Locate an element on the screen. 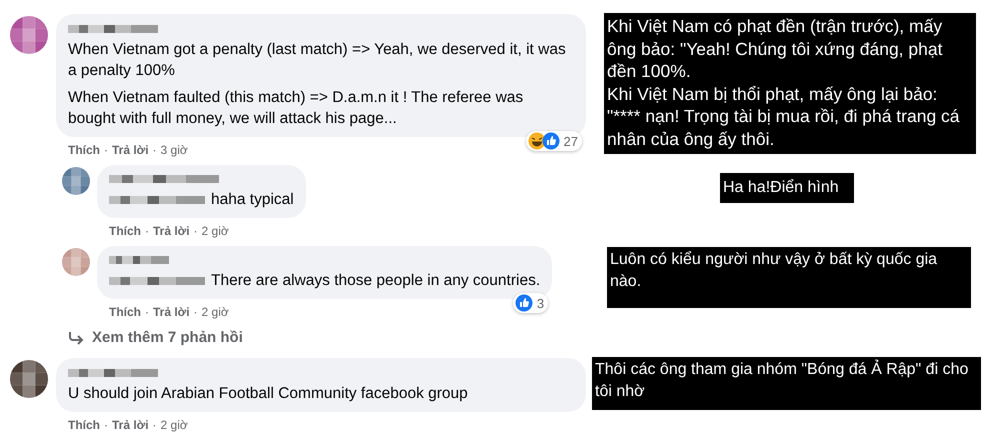  blurred-name is located at coordinates (139, 260).